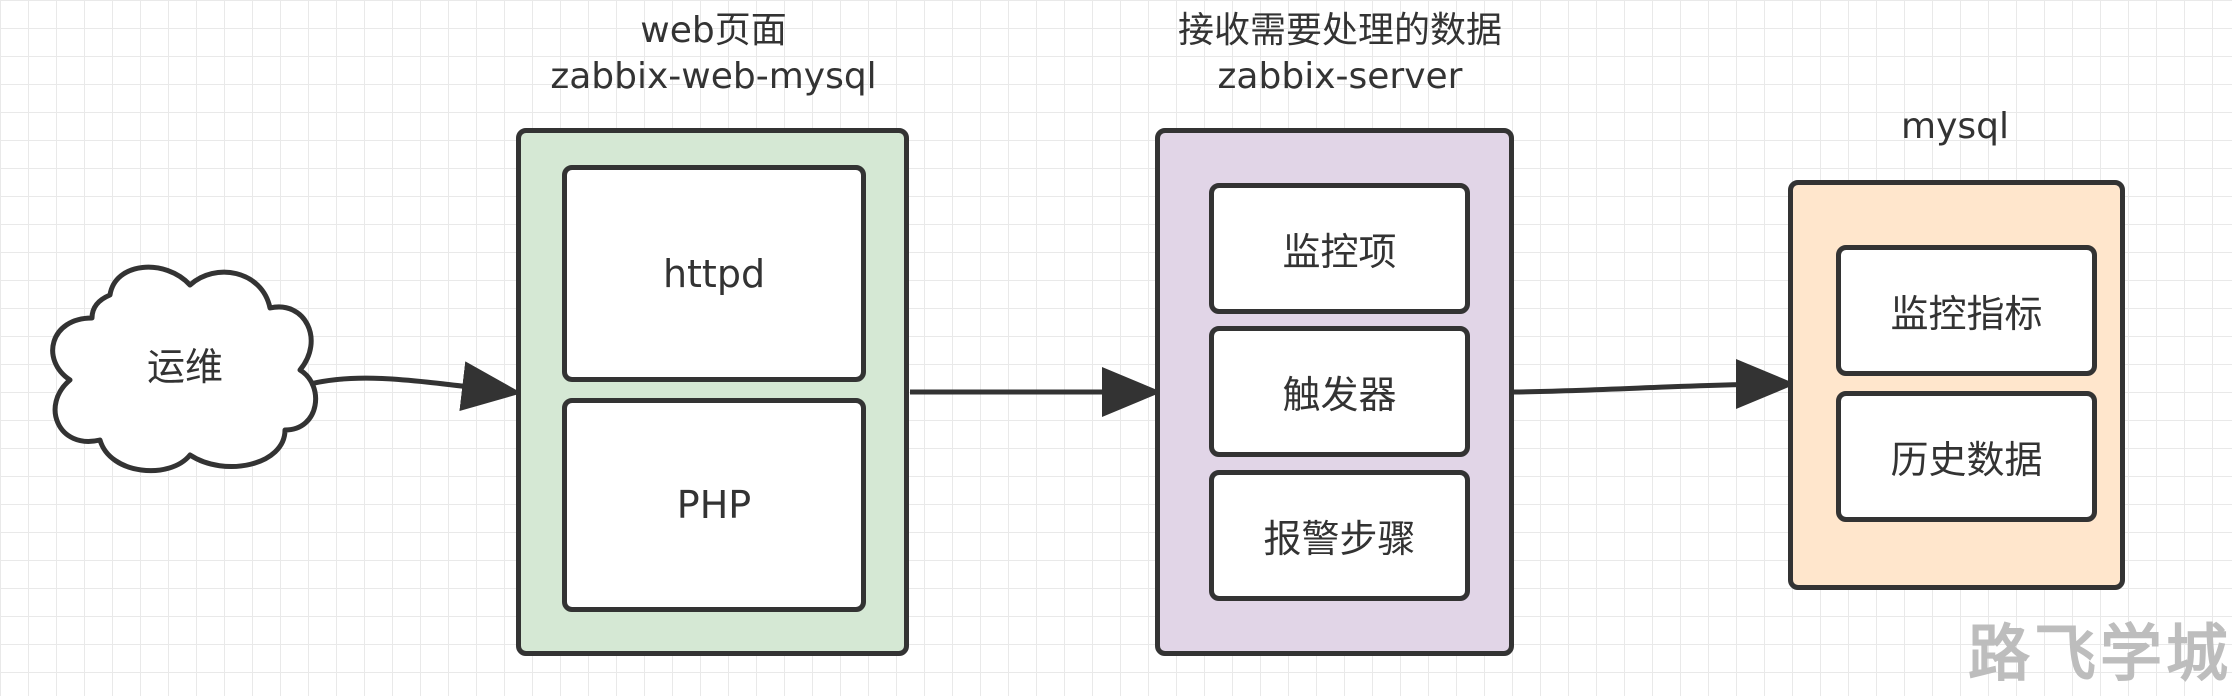 This screenshot has width=2232, height=696. I want to click on mysql-container, so click(1956, 385).